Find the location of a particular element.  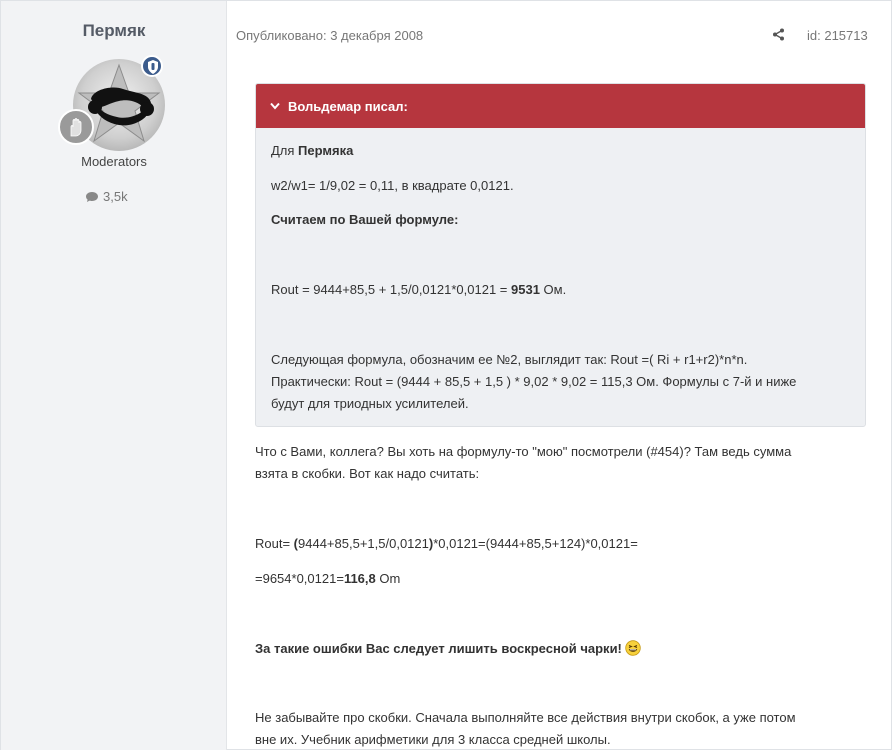

calc-bold: 116,8 is located at coordinates (359, 578).